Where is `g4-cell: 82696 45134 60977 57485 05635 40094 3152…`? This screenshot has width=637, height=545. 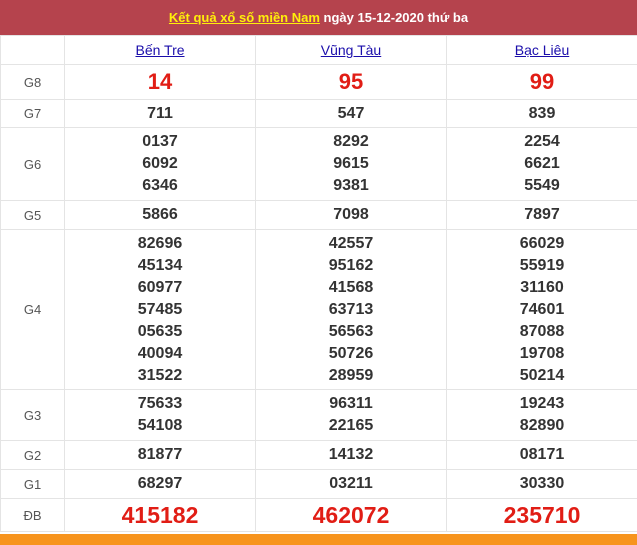 g4-cell: 82696 45134 60977 57485 05635 40094 3152… is located at coordinates (160, 309).